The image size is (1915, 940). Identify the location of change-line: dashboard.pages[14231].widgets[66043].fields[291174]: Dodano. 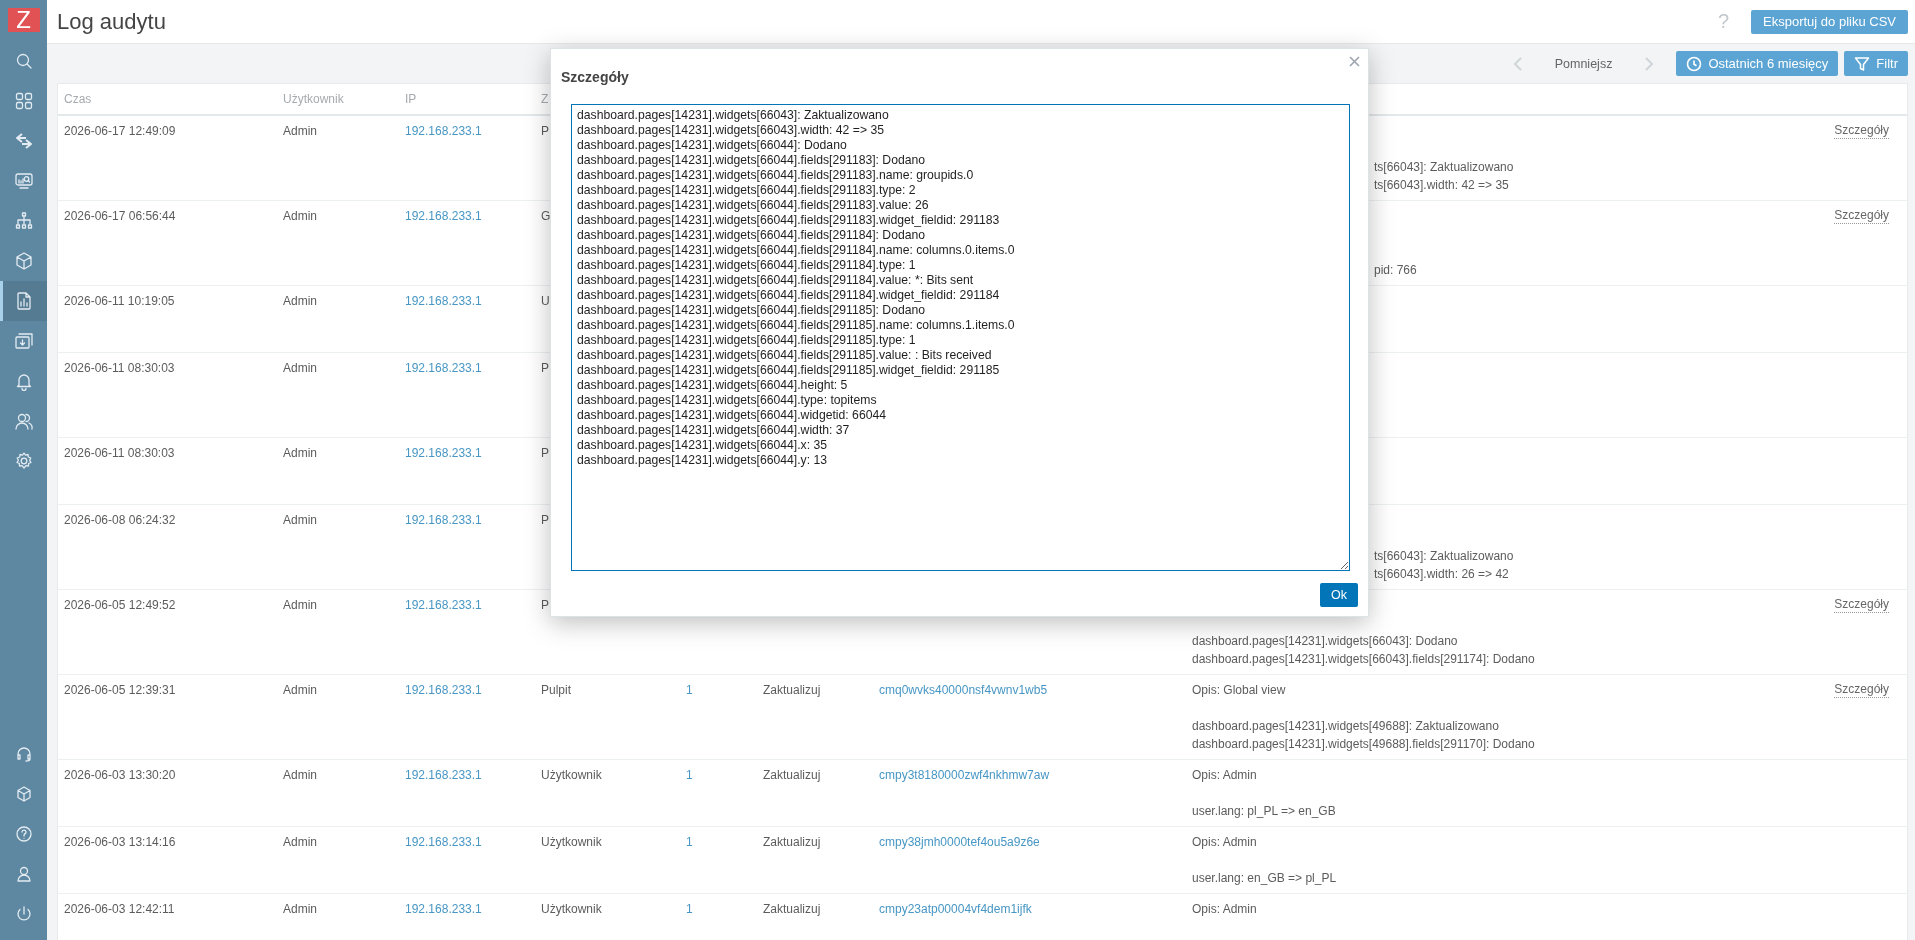
(1363, 659).